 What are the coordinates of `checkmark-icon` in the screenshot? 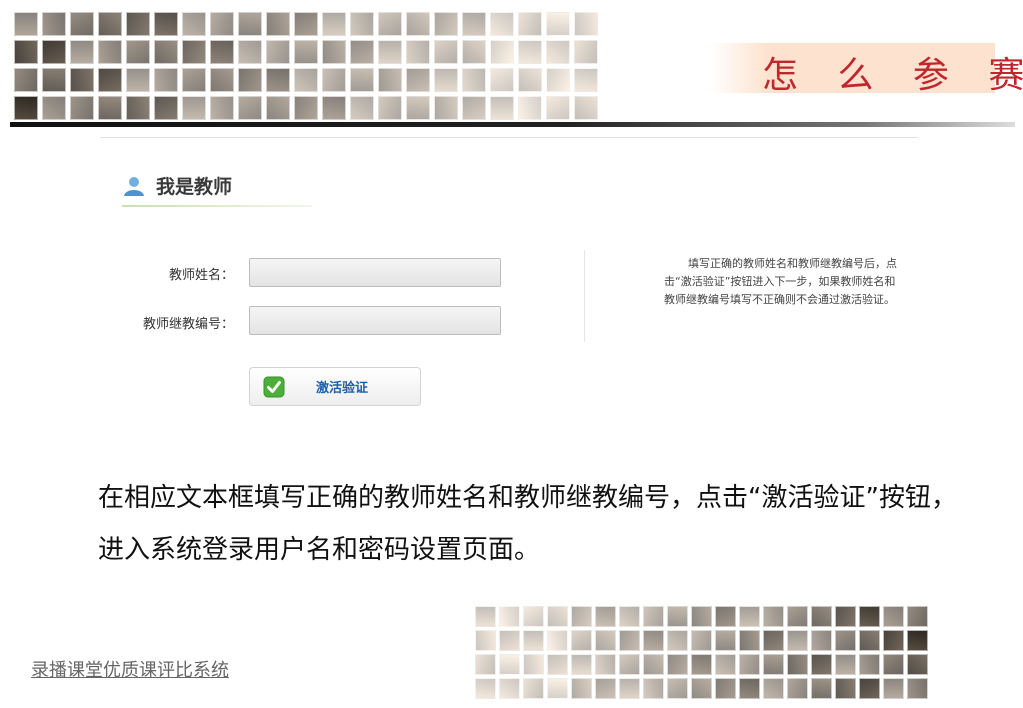 It's located at (274, 386).